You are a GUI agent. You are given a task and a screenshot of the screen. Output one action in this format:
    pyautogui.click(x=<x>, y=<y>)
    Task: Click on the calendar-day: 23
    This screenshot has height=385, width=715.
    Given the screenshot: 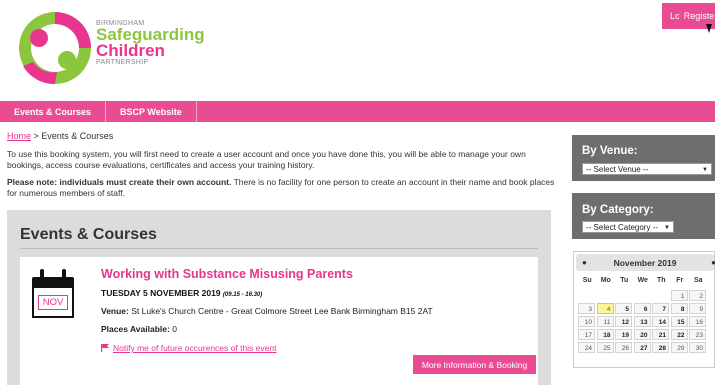 What is the action you would take?
    pyautogui.click(x=697, y=334)
    